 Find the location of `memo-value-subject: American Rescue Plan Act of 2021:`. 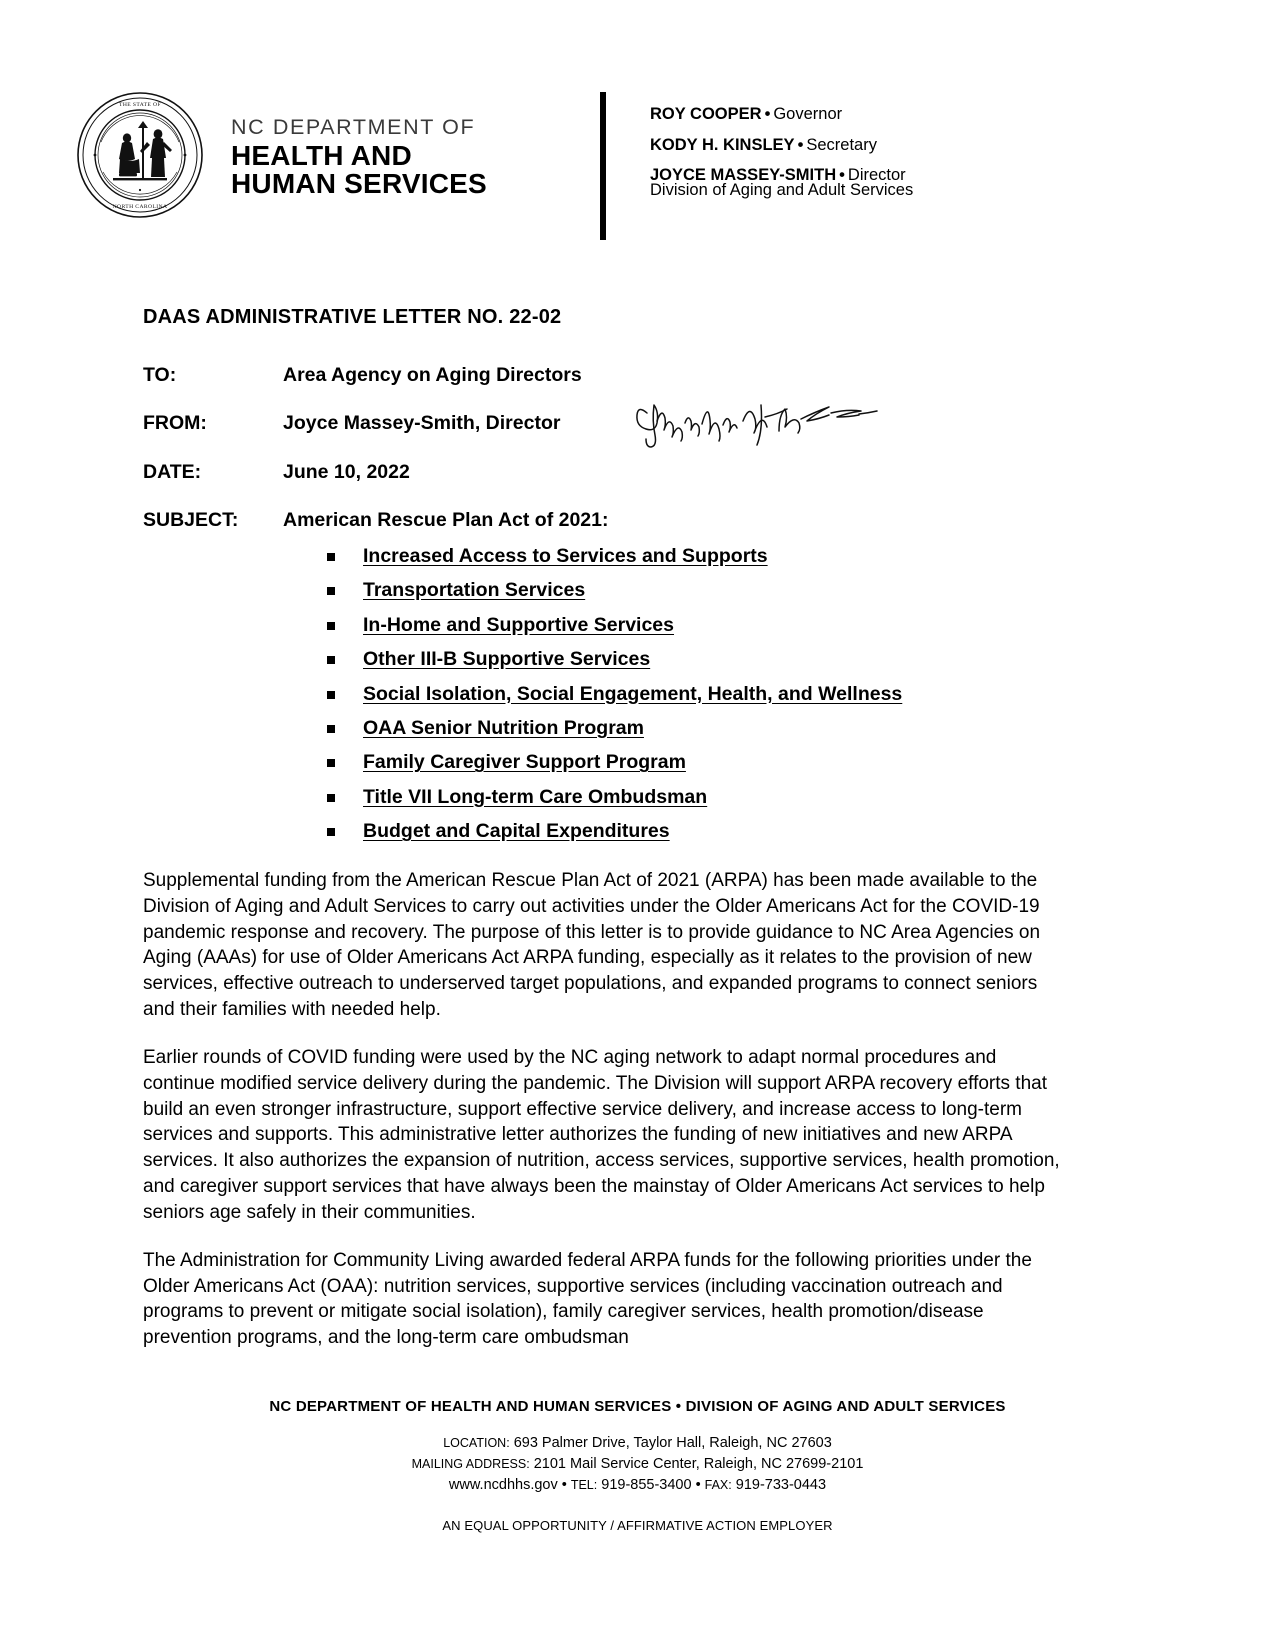

memo-value-subject: American Rescue Plan Act of 2021: is located at coordinates (446, 520).